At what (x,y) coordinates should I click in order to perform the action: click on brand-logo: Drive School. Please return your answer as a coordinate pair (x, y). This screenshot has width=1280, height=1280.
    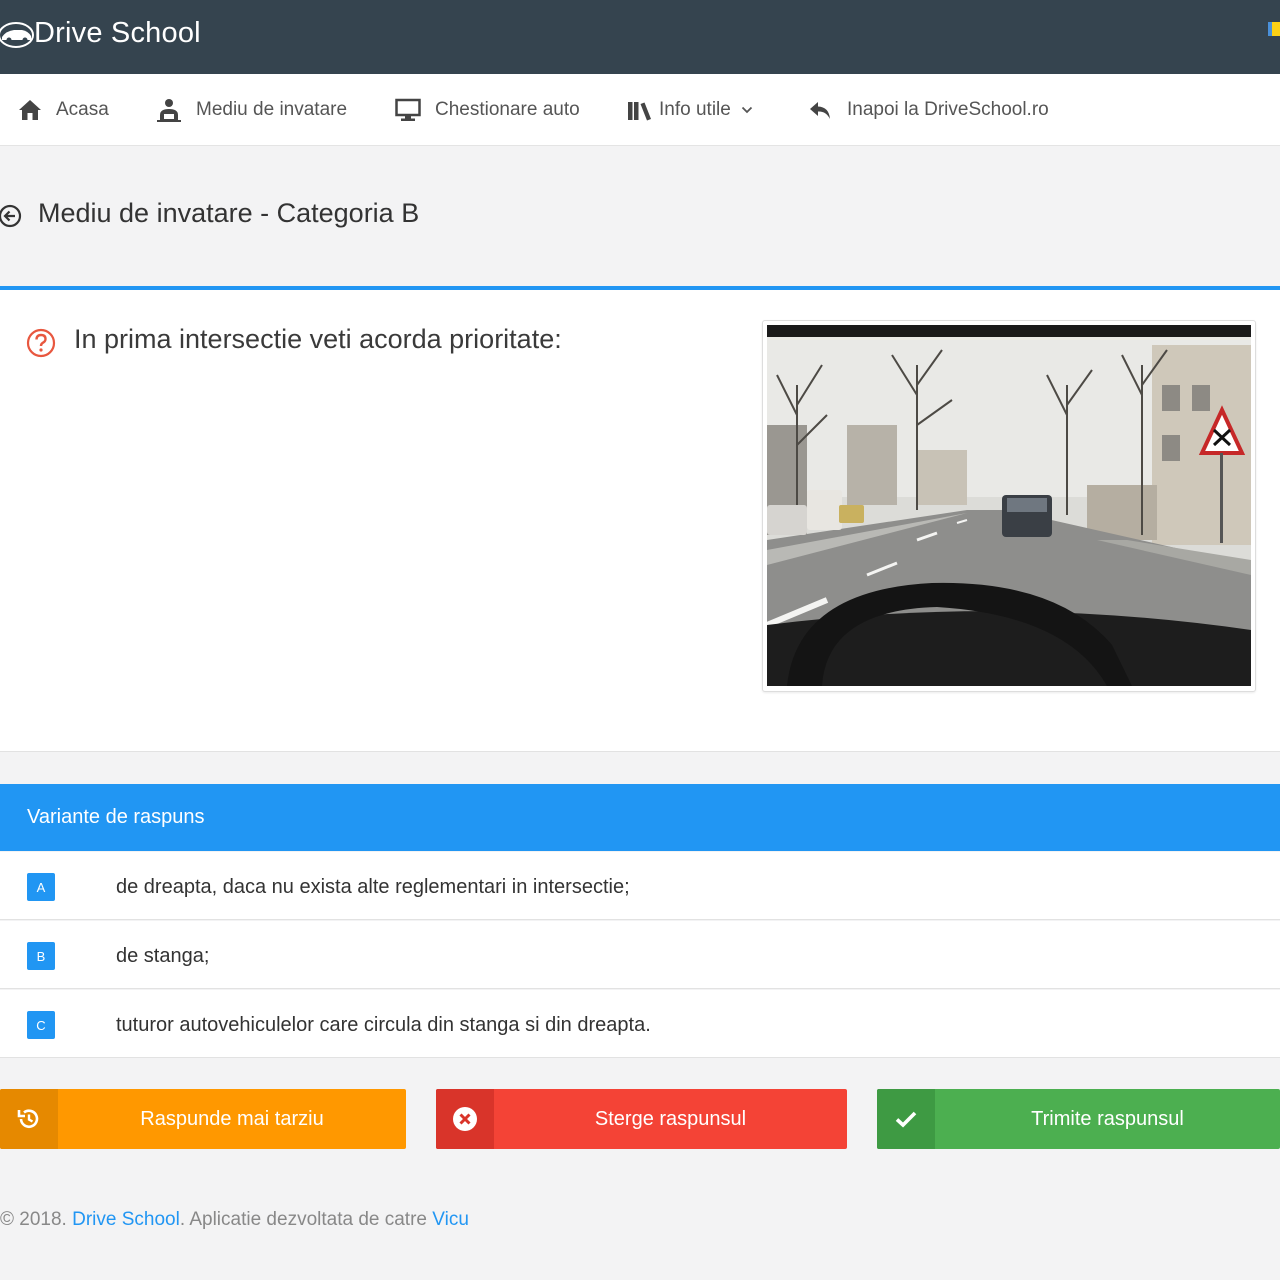
    Looking at the image, I should click on (100, 33).